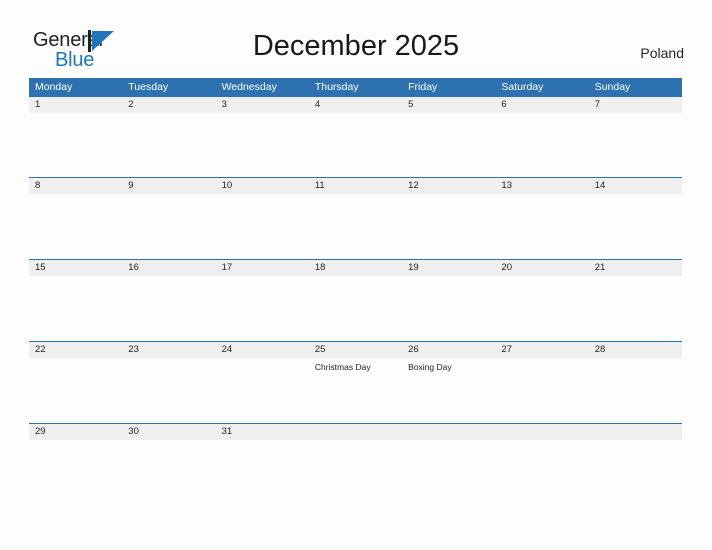  I want to click on day-number: 16, so click(133, 267).